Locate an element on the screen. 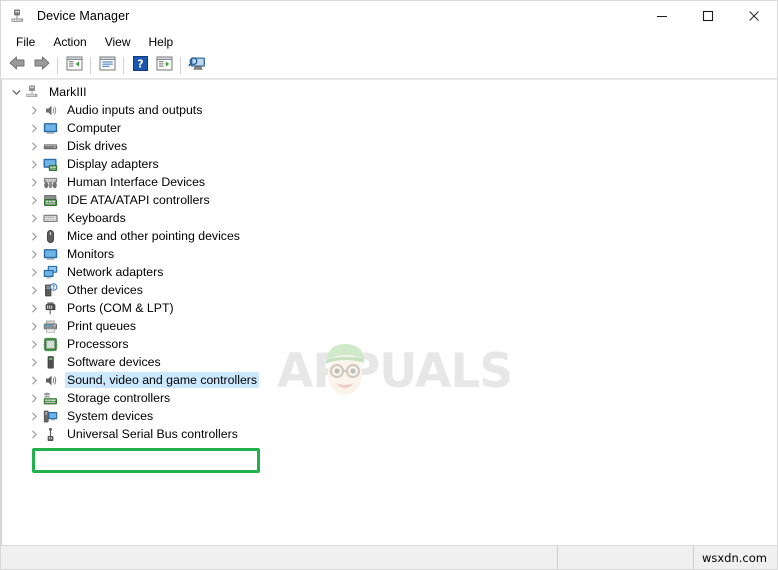  menu-help: Help is located at coordinates (161, 42).